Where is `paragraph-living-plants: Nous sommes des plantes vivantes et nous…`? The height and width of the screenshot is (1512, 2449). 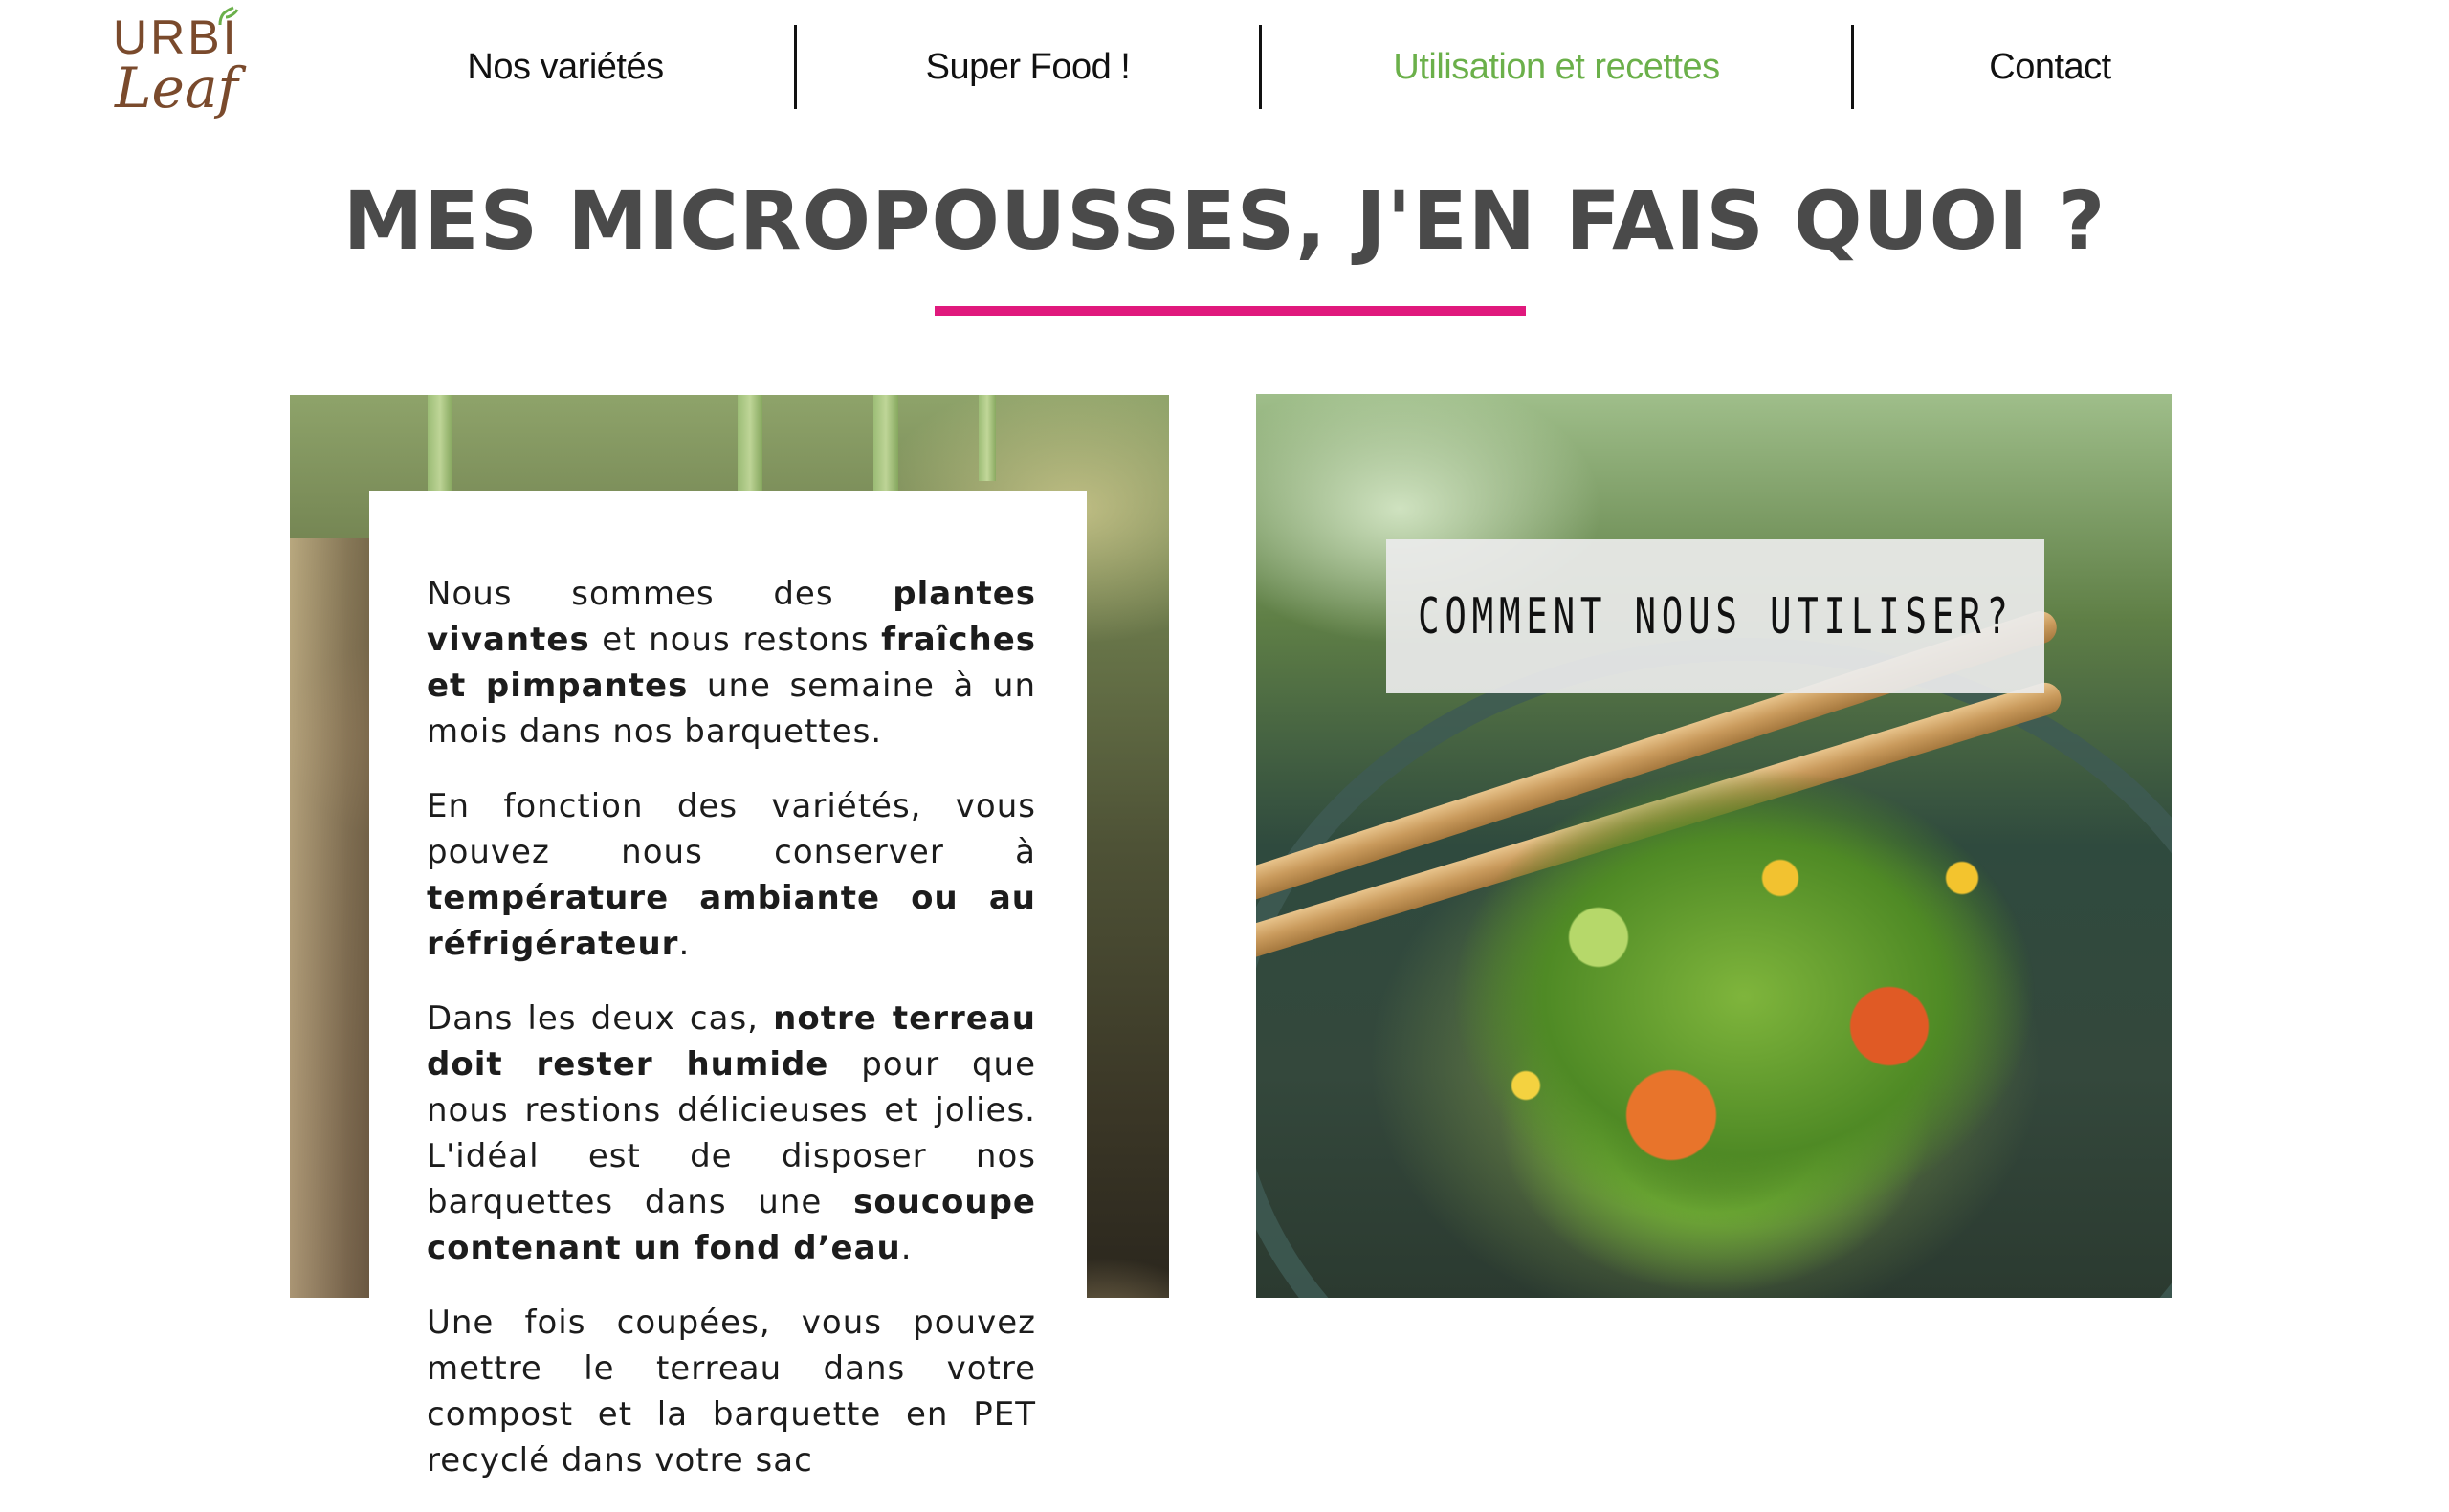
paragraph-living-plants: Nous sommes des plantes vivantes et nous… is located at coordinates (732, 663).